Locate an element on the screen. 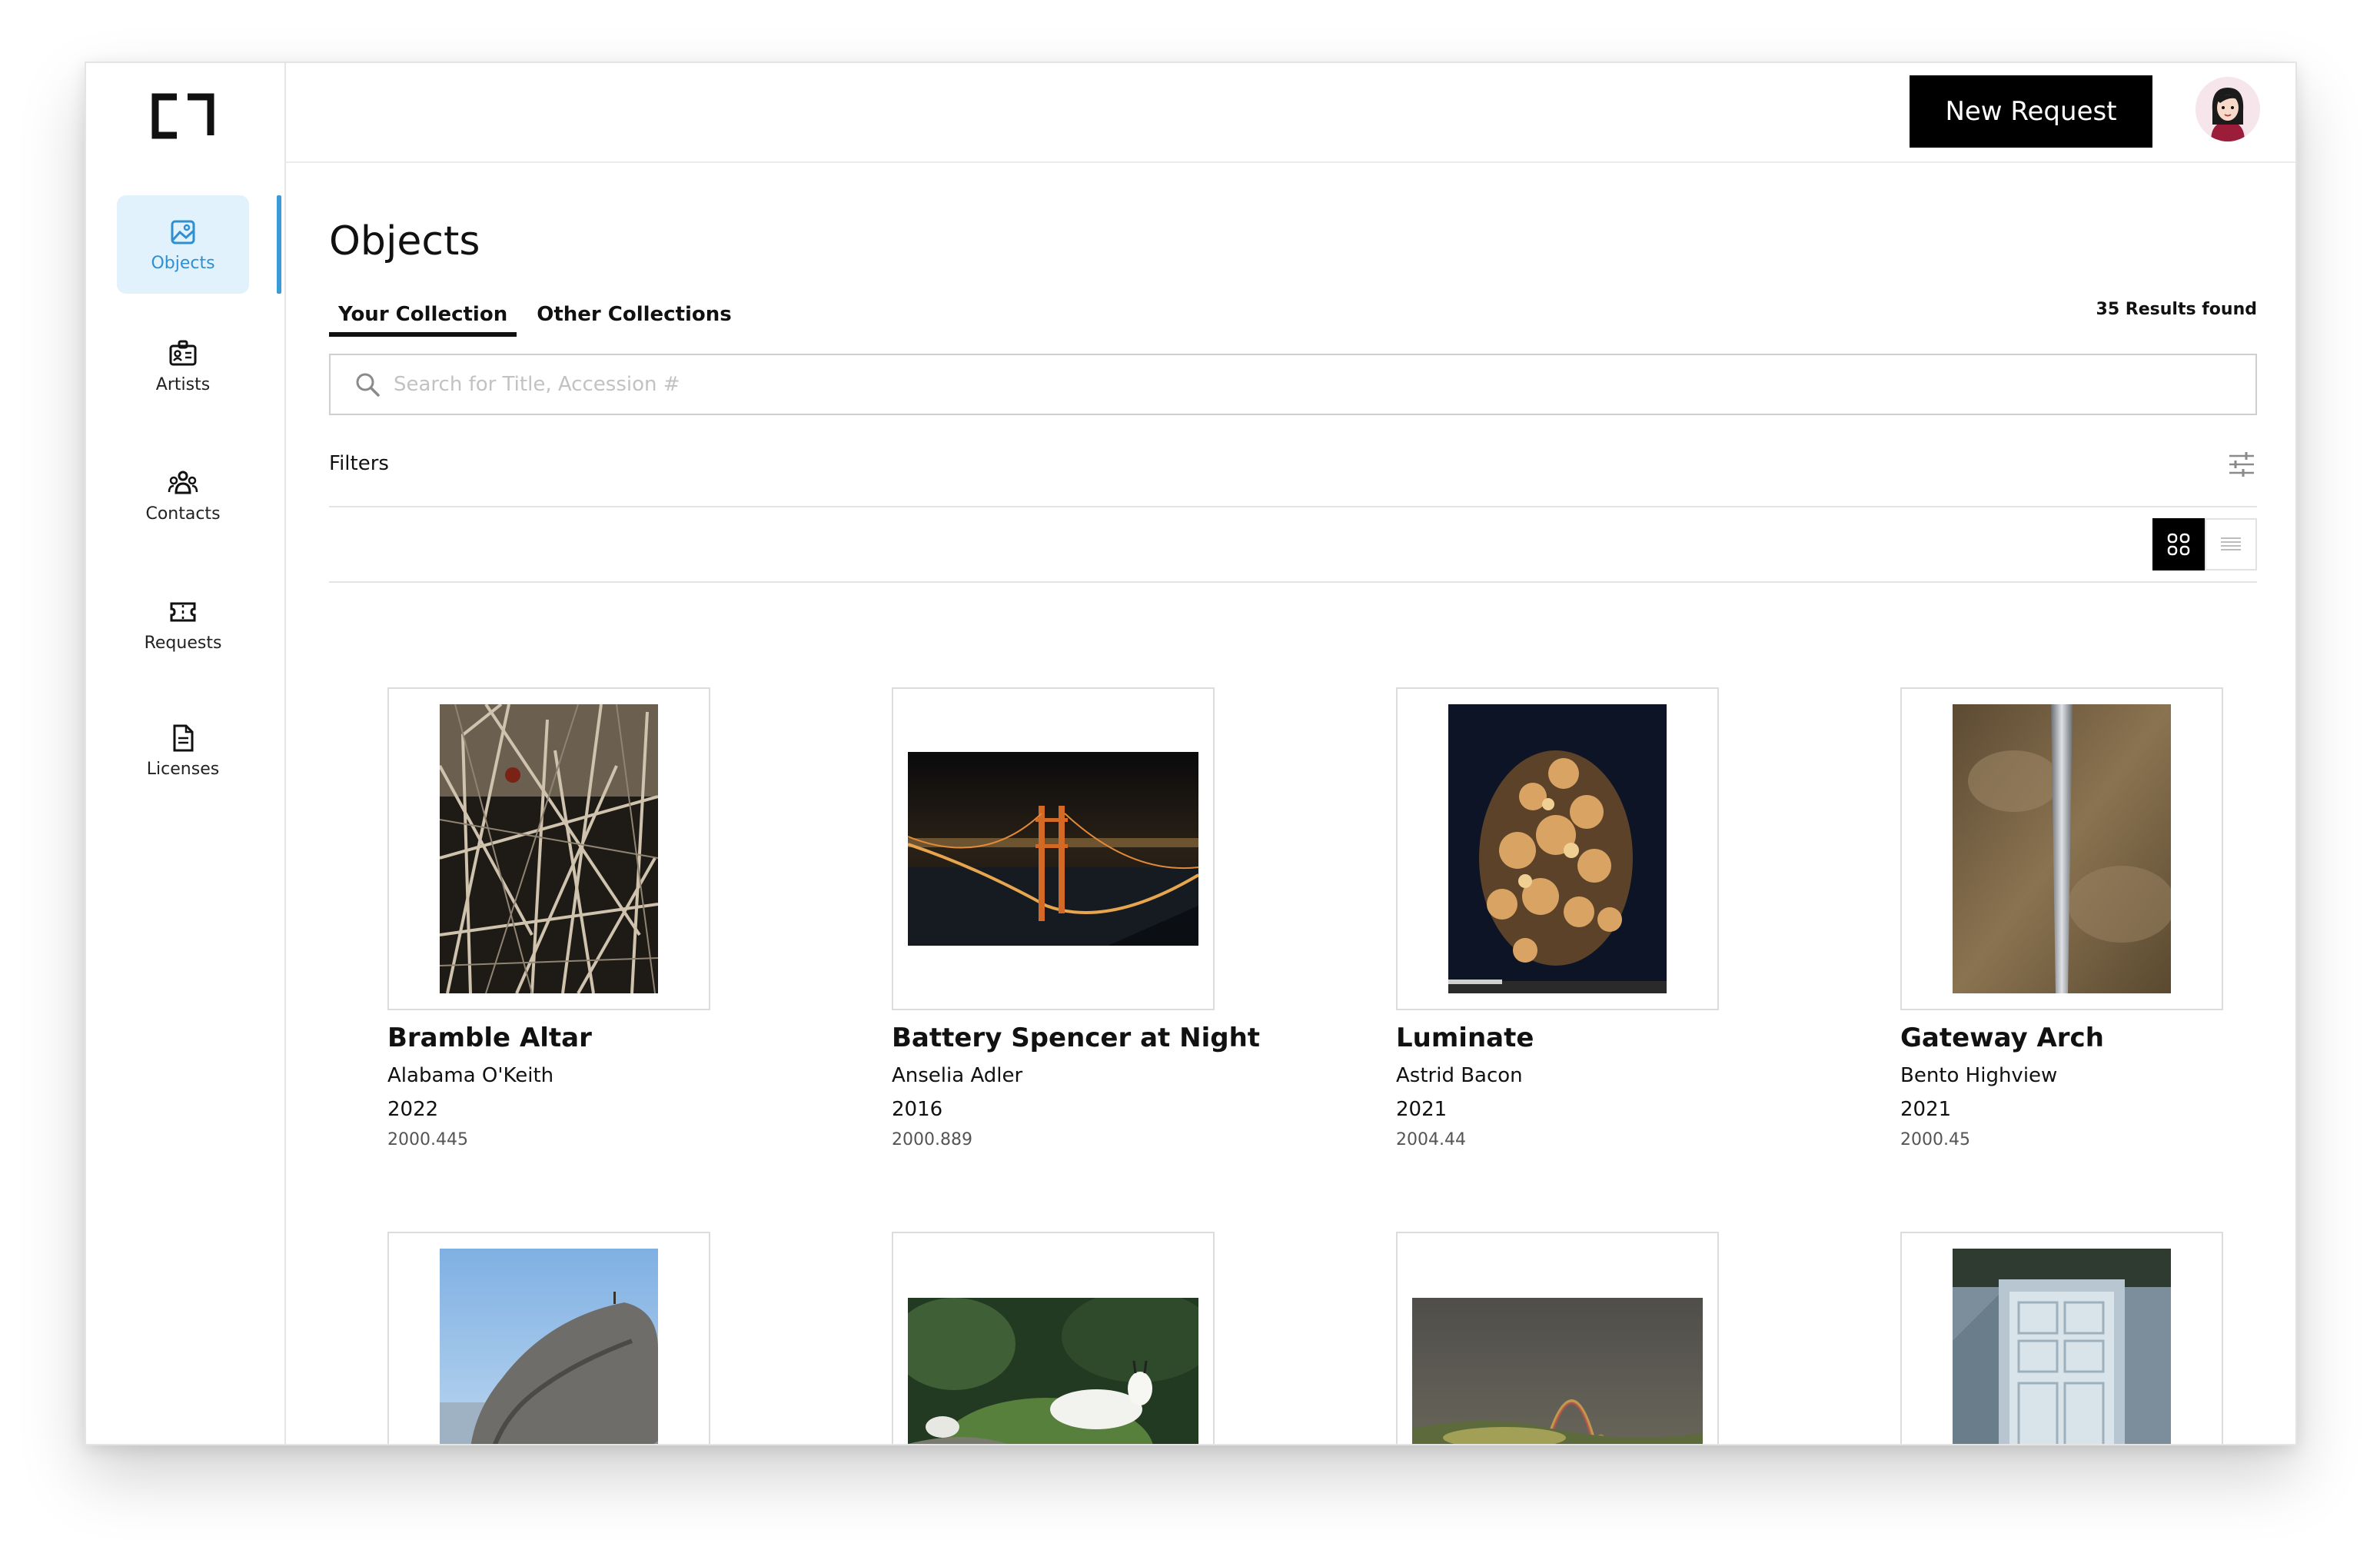 The width and height of the screenshot is (2380, 1550). people-icon is located at coordinates (183, 482).